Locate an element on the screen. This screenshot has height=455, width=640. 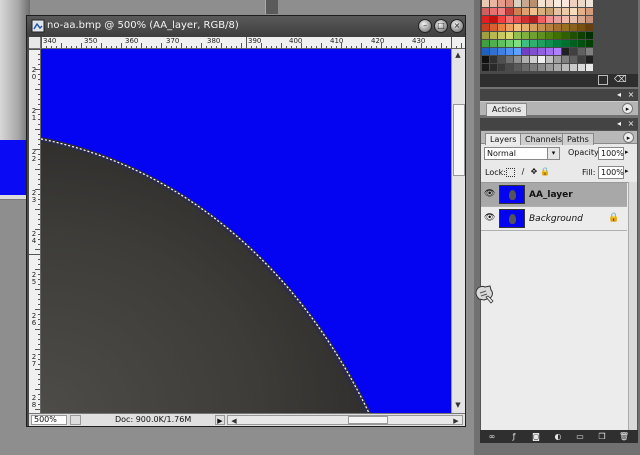
swatches-panel: ⌫ is located at coordinates (559, 43).